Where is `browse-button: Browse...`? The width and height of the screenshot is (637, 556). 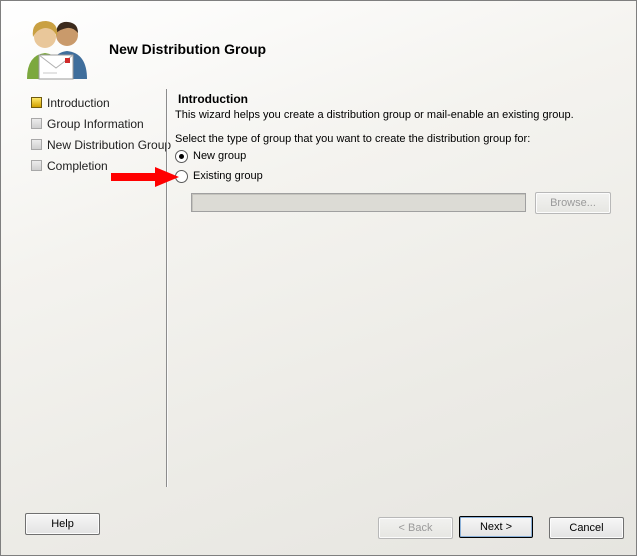 browse-button: Browse... is located at coordinates (573, 203).